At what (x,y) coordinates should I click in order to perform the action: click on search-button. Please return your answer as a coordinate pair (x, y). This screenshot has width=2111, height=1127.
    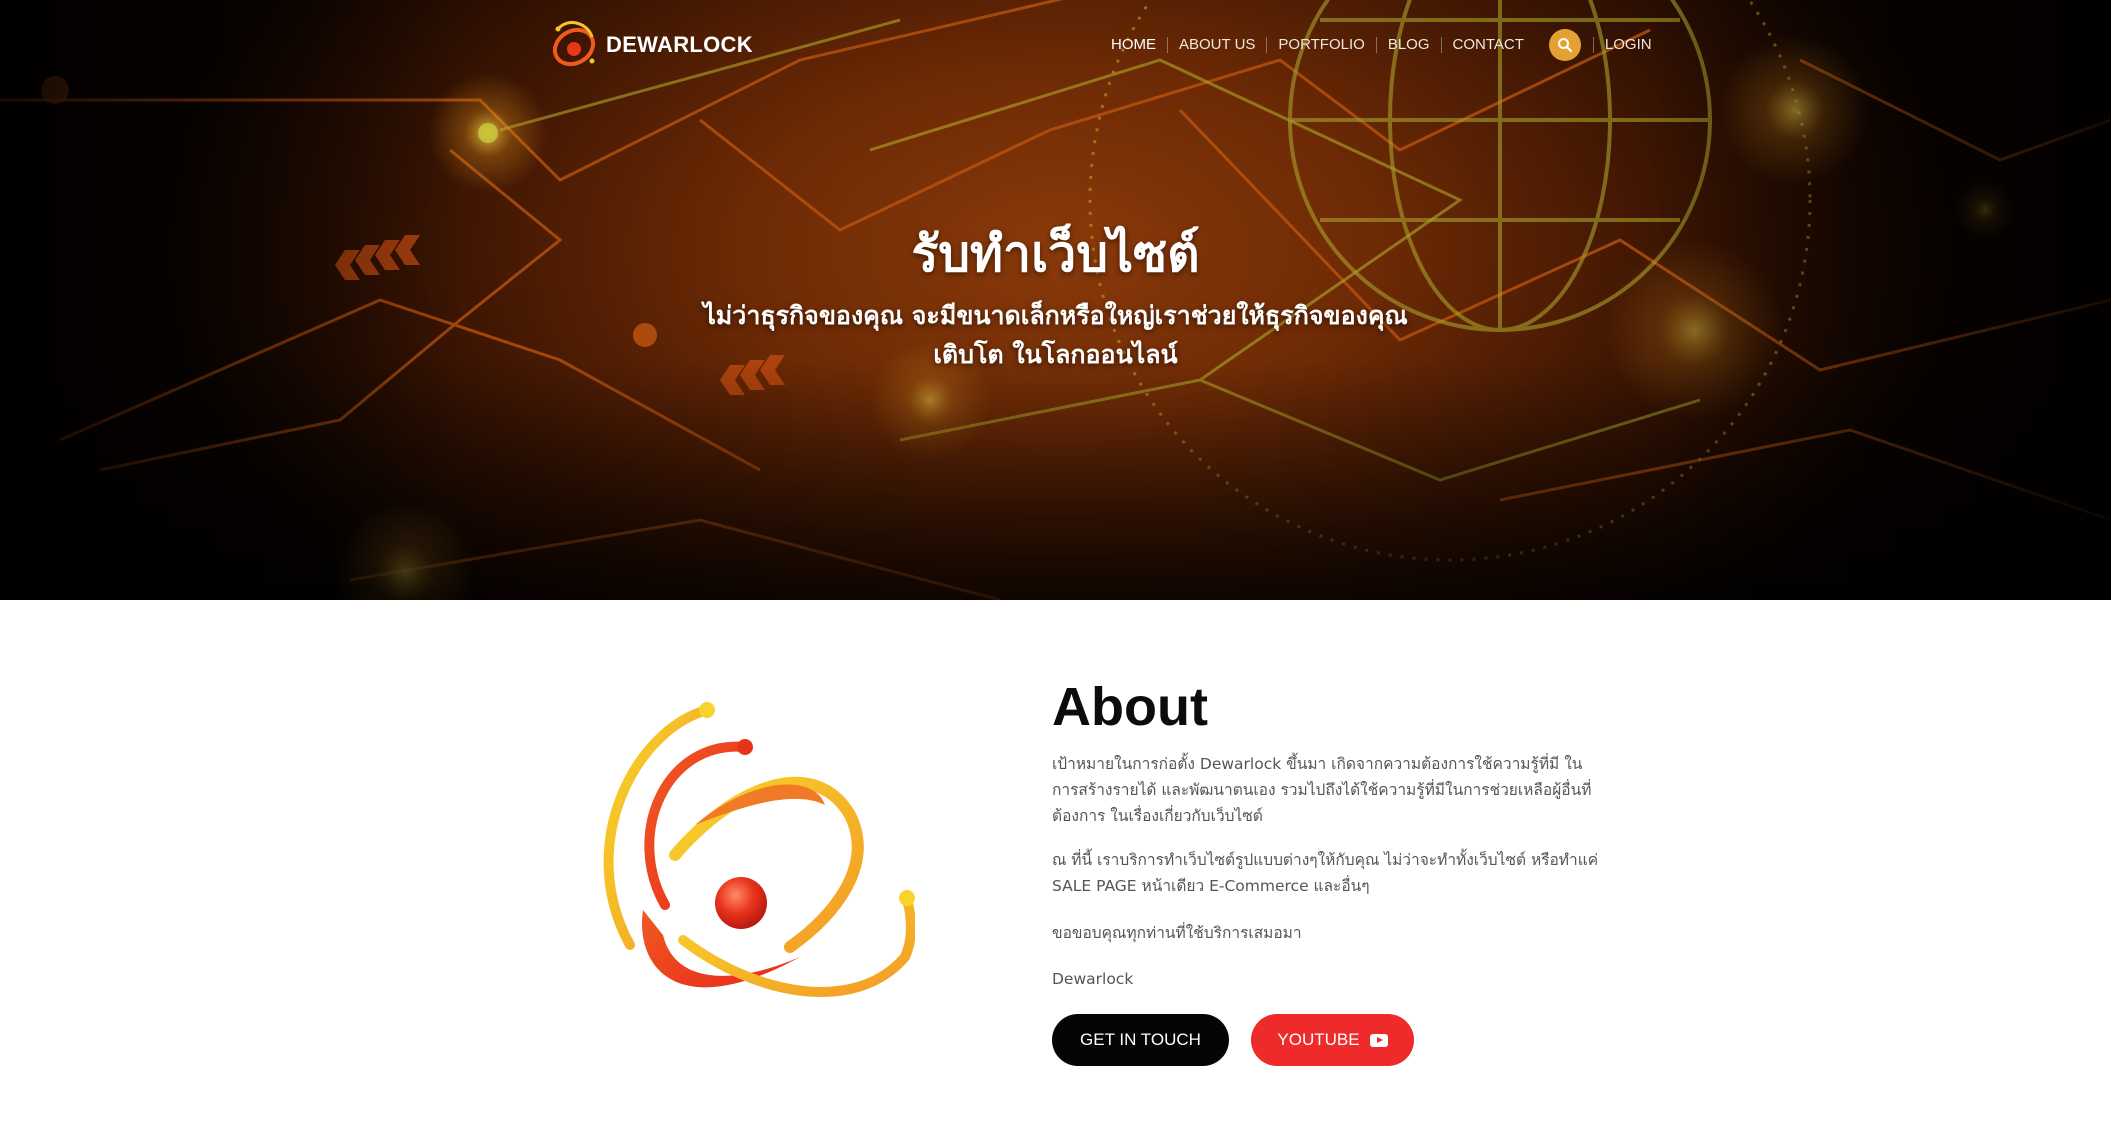
    Looking at the image, I should click on (1564, 45).